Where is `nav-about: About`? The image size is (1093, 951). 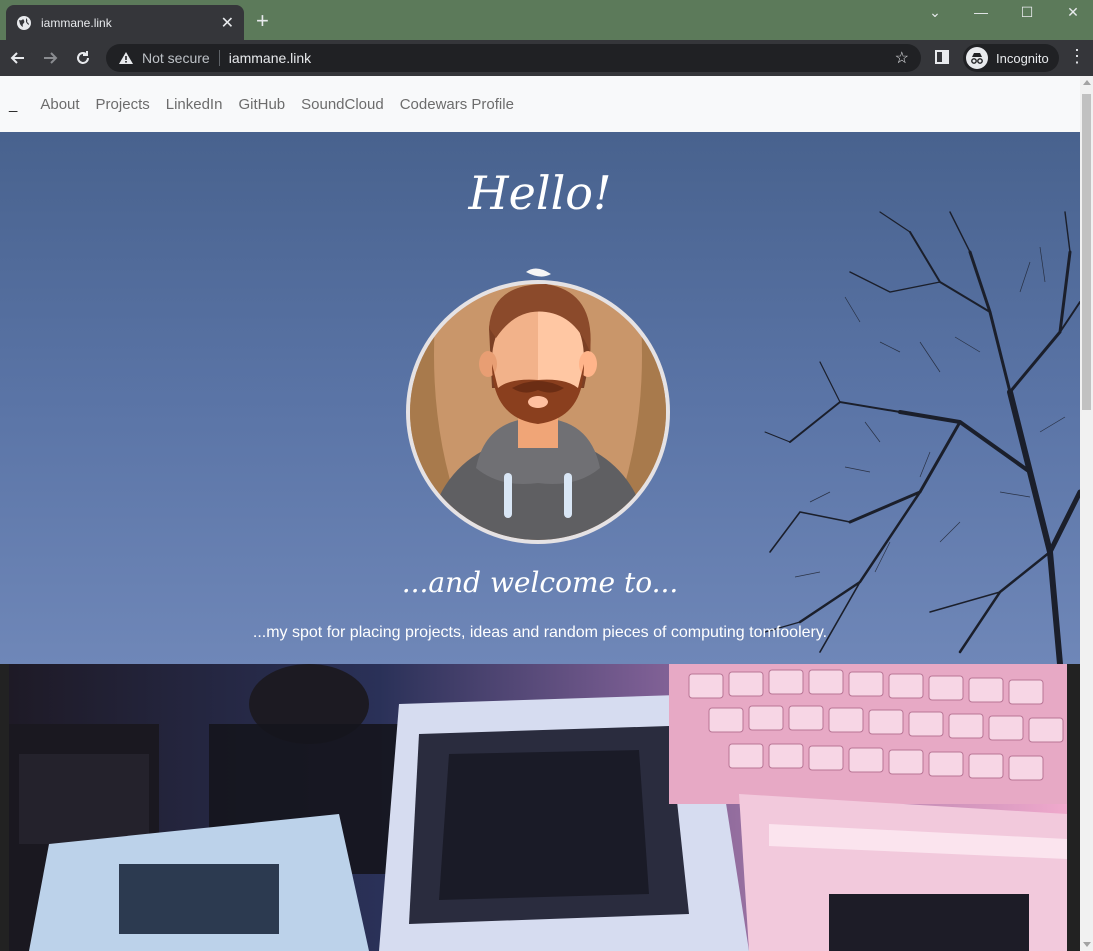
nav-about: About is located at coordinates (59, 104).